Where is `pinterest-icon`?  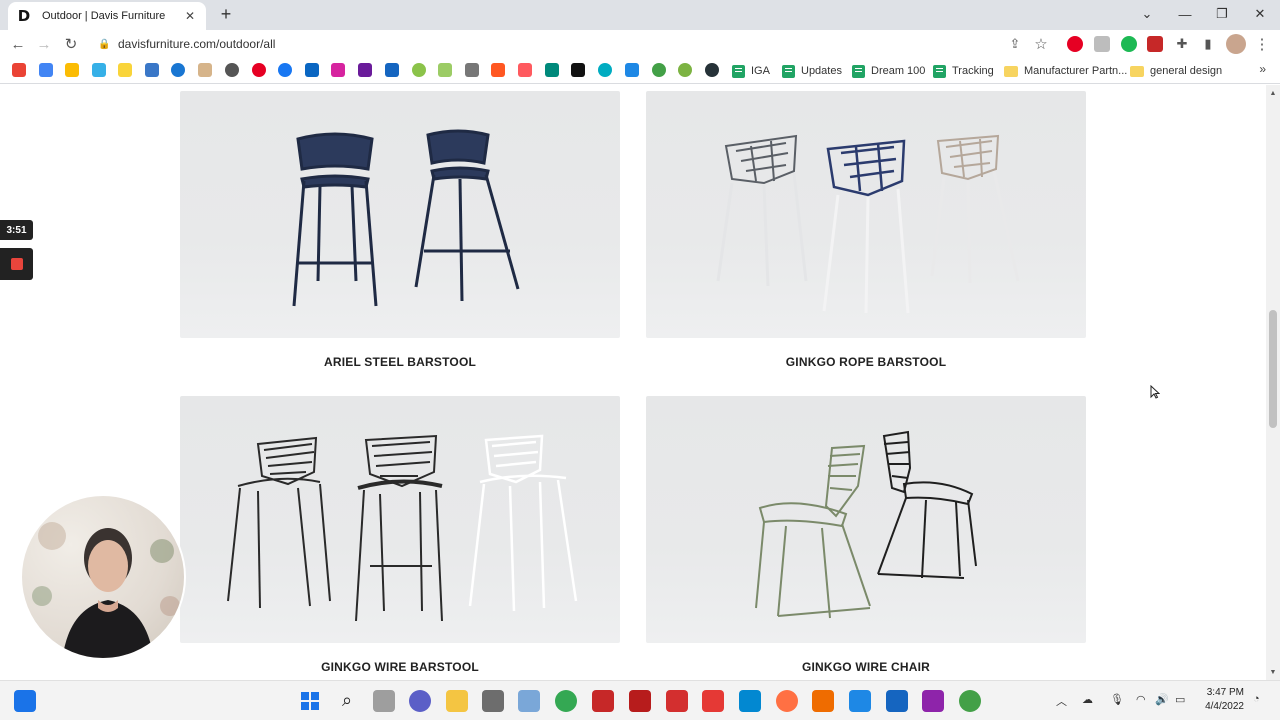
pinterest-icon is located at coordinates (259, 70).